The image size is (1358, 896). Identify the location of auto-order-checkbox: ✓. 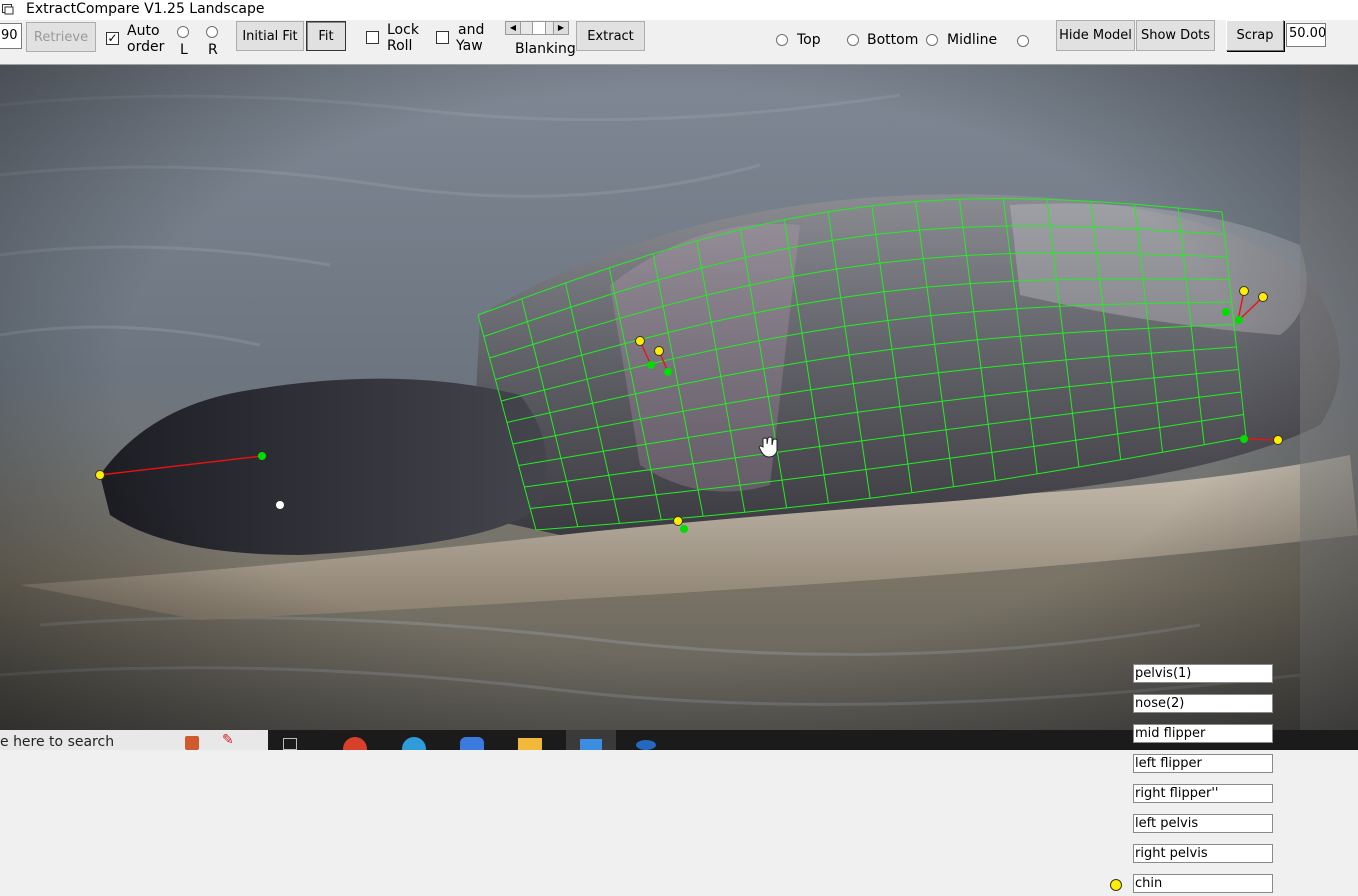
(112, 38).